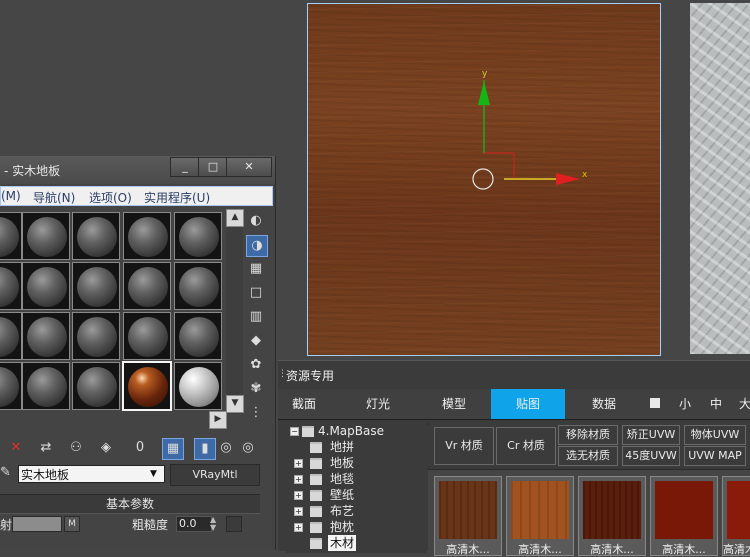 The height and width of the screenshot is (557, 750). What do you see at coordinates (16, 448) in the screenshot?
I see `delete-icon: ✕` at bounding box center [16, 448].